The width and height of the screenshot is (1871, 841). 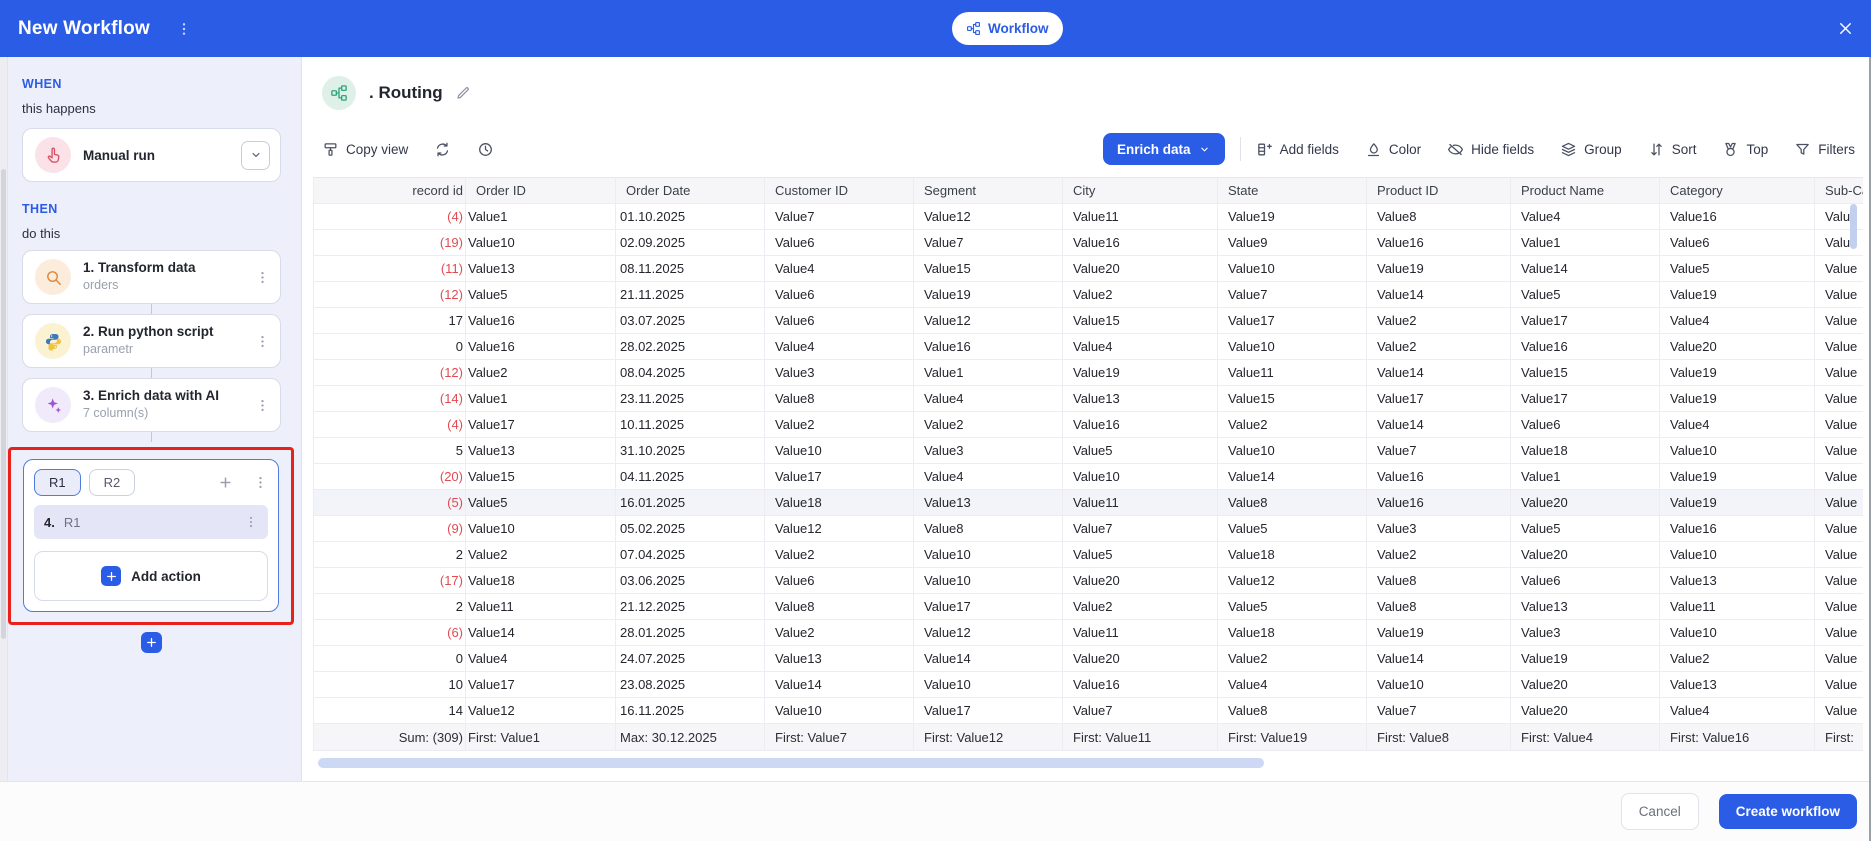 What do you see at coordinates (262, 277) in the screenshot?
I see `step-menu-icon` at bounding box center [262, 277].